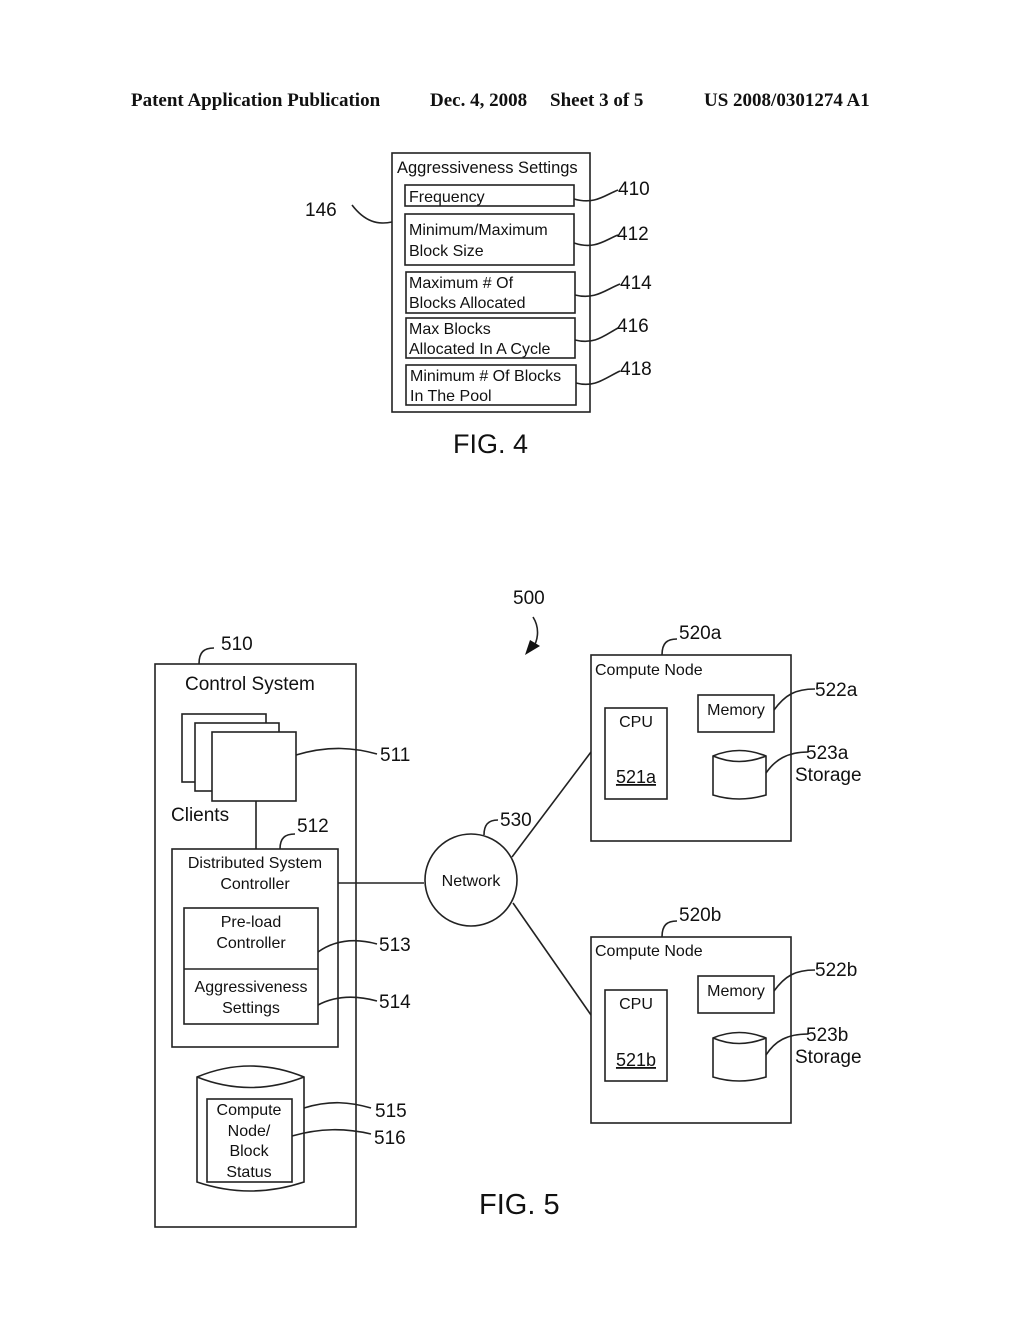  Describe the element at coordinates (251, 1008) in the screenshot. I see `aggressiveness-line2: Settings` at that location.